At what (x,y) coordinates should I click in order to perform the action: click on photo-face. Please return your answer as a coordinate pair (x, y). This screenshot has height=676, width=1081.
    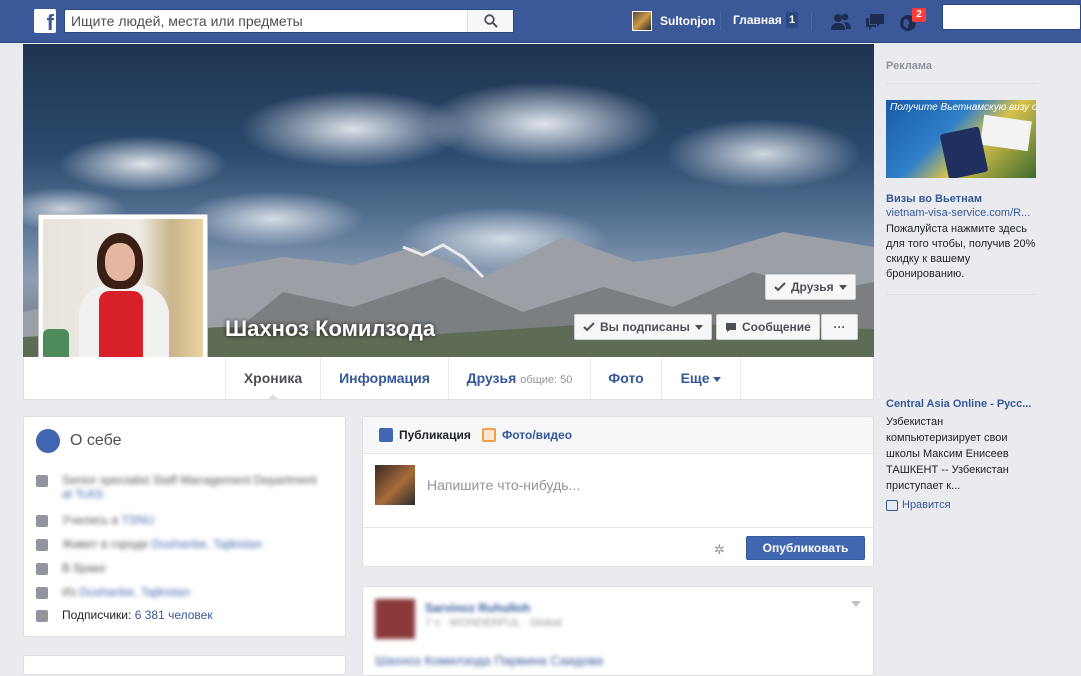
    Looking at the image, I should click on (120, 262).